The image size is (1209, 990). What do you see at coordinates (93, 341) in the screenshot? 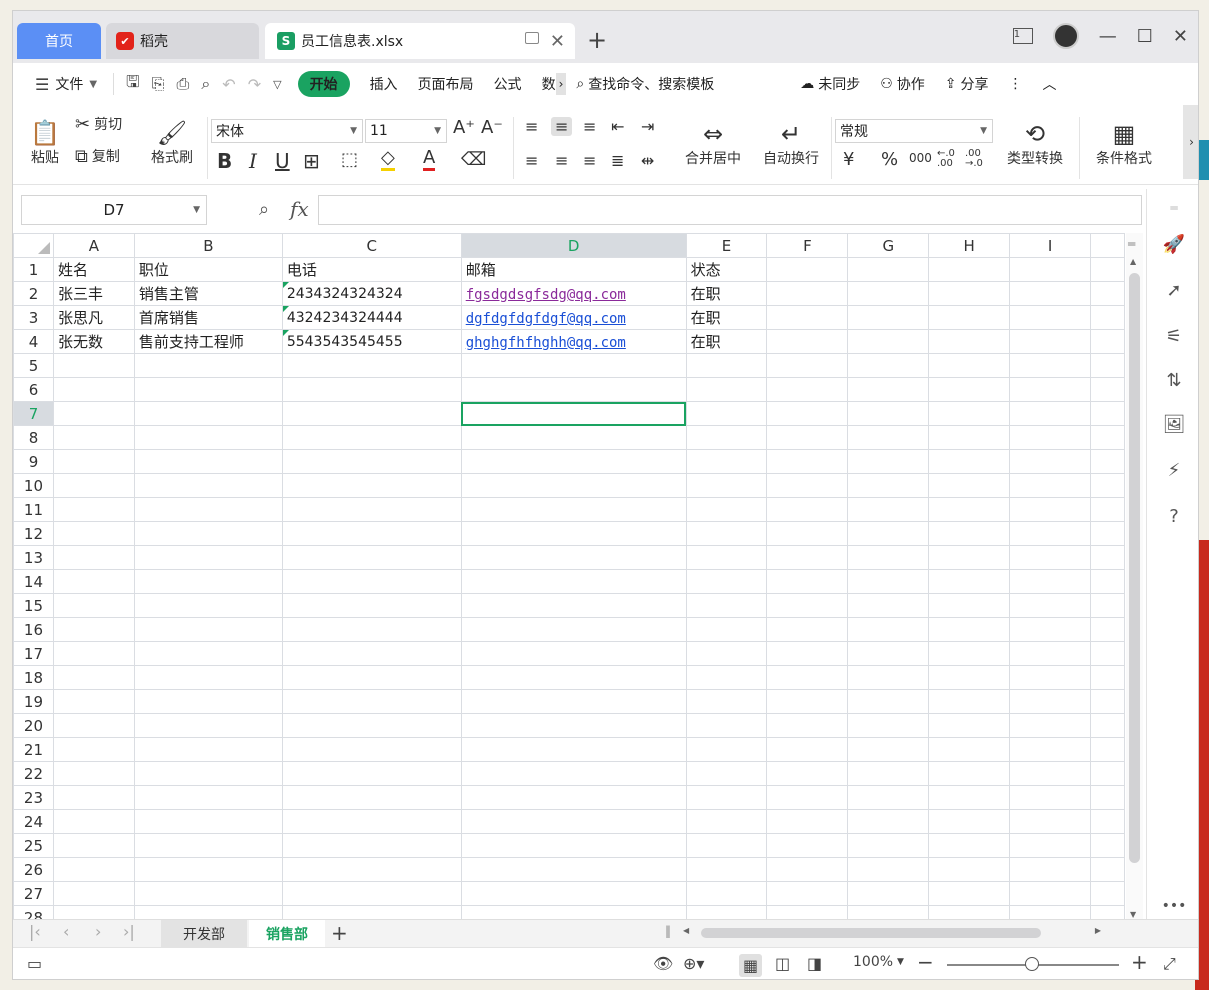
I see `cell-a4: 张无数` at bounding box center [93, 341].